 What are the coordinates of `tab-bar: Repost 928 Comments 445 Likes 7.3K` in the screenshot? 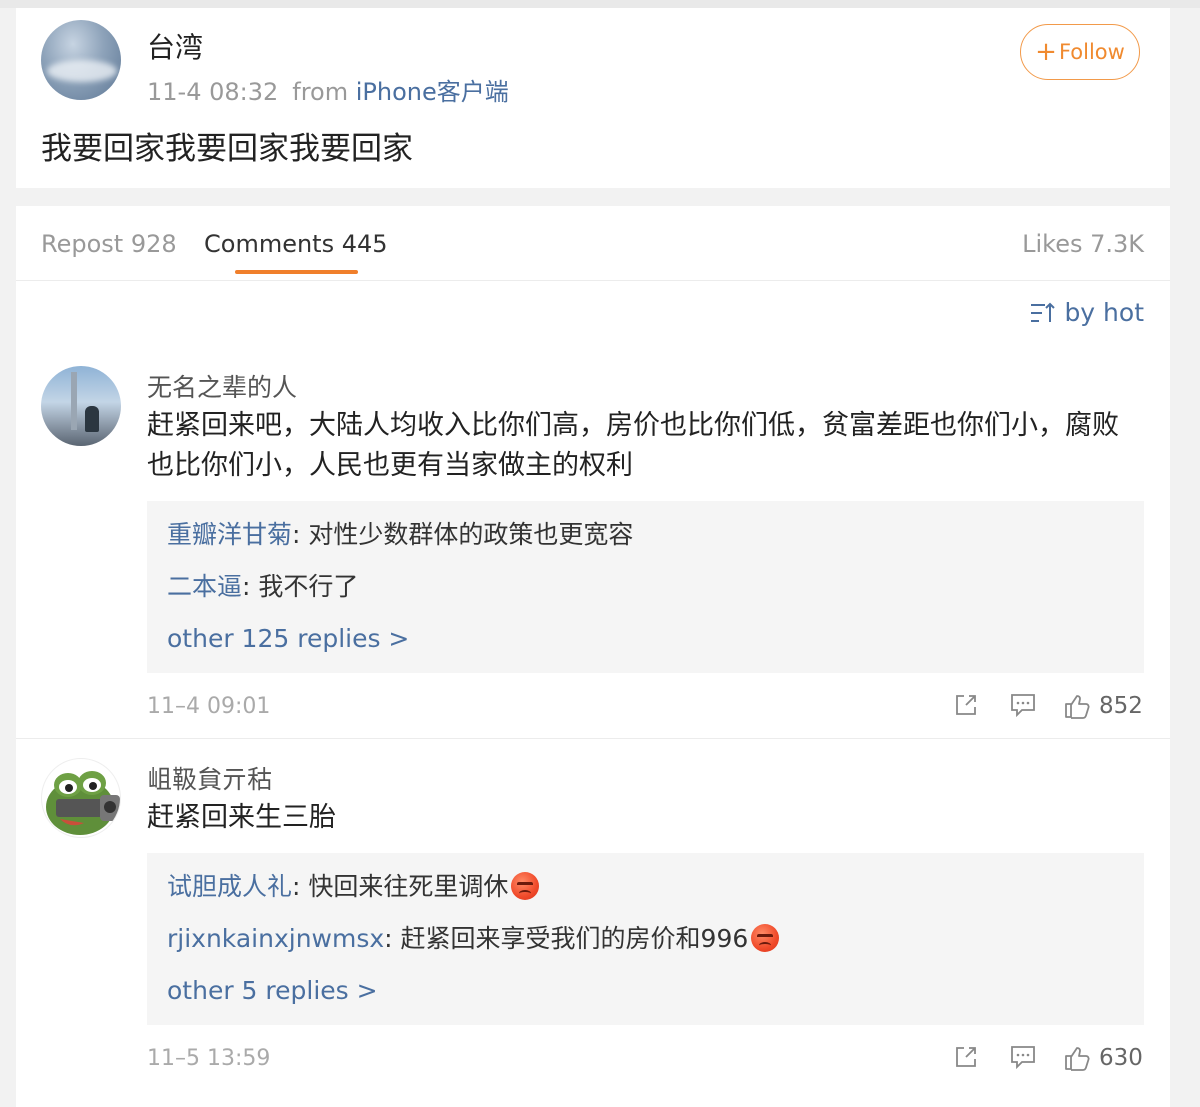 It's located at (593, 243).